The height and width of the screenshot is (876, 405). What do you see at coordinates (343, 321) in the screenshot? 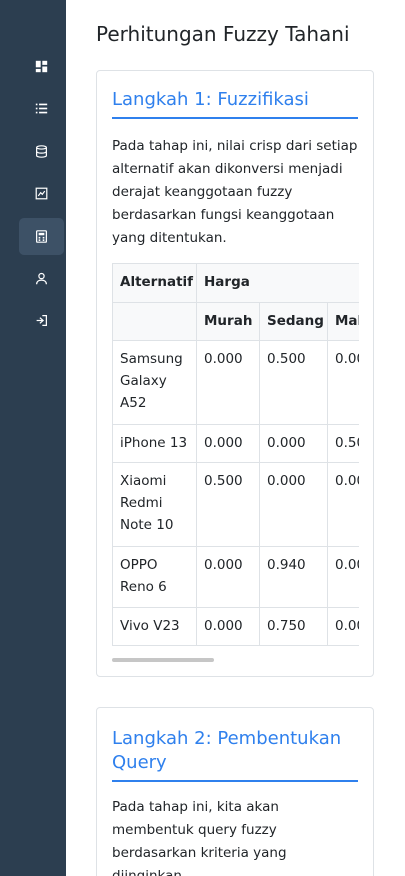
I see `header-mahal: Mahal` at bounding box center [343, 321].